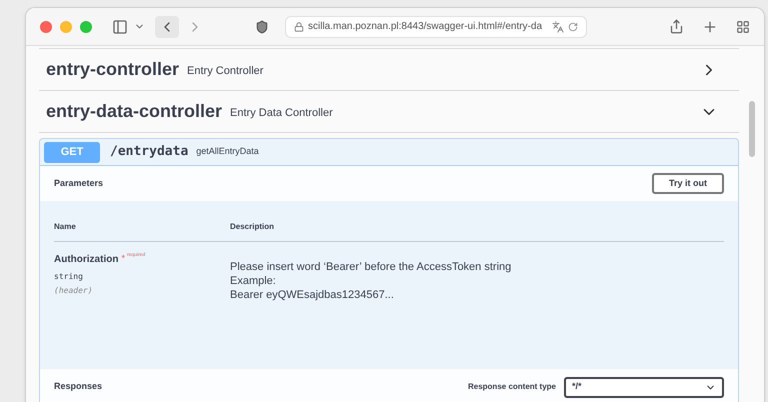 The width and height of the screenshot is (768, 402). What do you see at coordinates (512, 387) in the screenshot?
I see `content-type-label: Response content type` at bounding box center [512, 387].